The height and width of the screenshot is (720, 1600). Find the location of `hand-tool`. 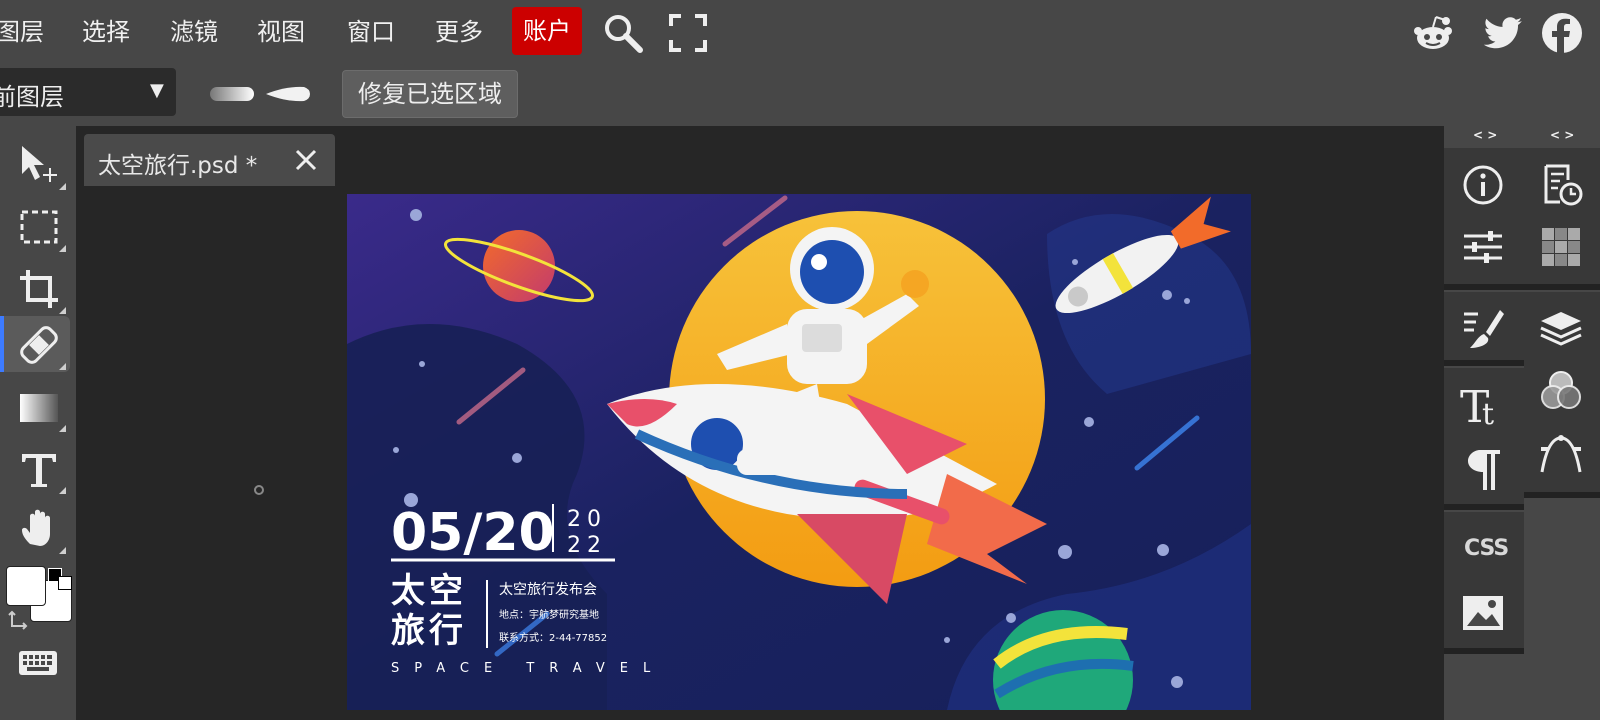

hand-tool is located at coordinates (37, 528).